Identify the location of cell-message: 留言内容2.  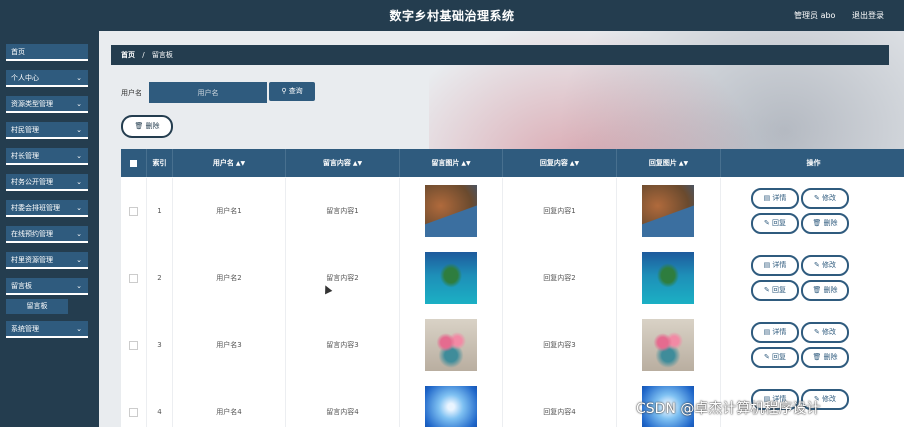
(343, 278).